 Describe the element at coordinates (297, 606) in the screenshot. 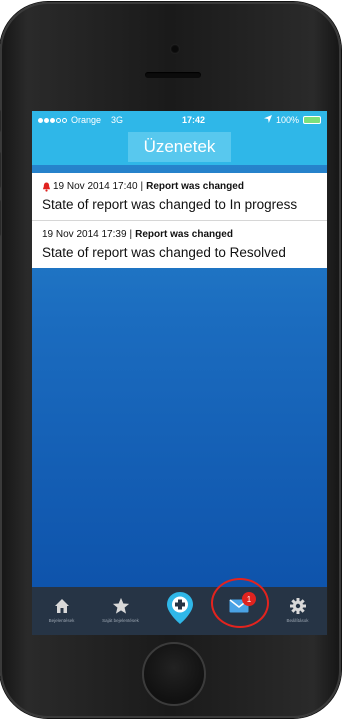

I see `gear-icon` at that location.